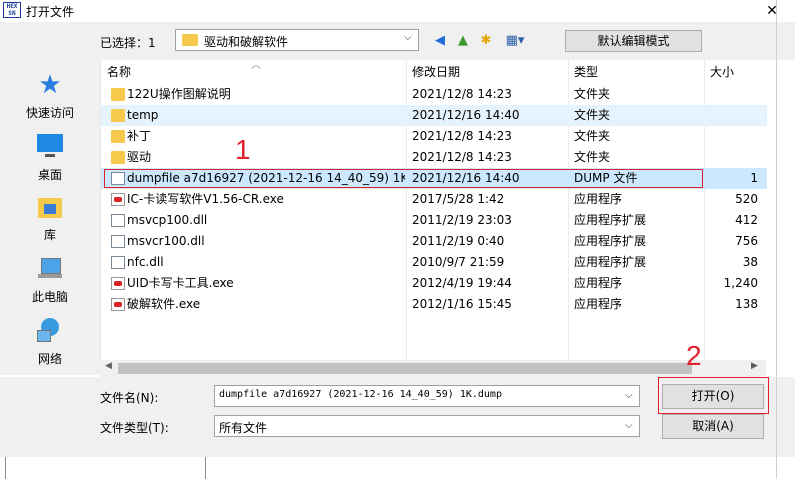 Image resolution: width=795 pixels, height=479 pixels. What do you see at coordinates (50, 269) in the screenshot?
I see `computer-icon` at bounding box center [50, 269].